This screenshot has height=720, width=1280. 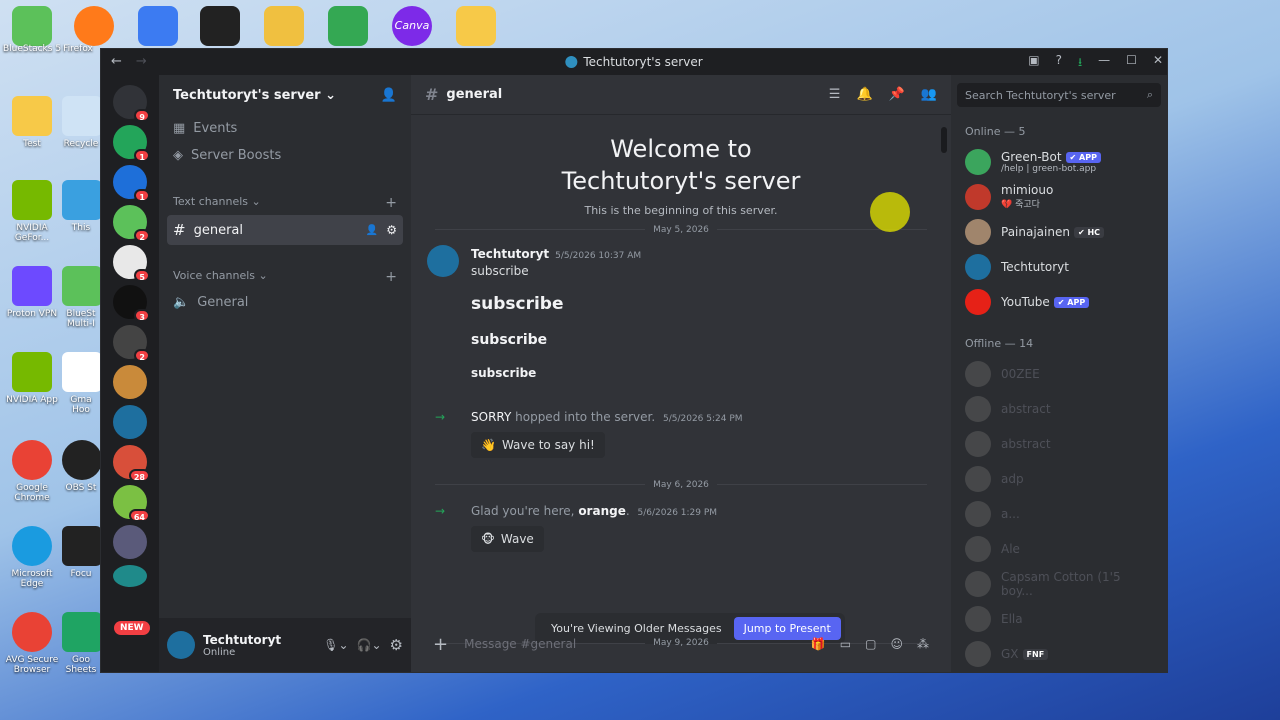 What do you see at coordinates (81, 206) in the screenshot?
I see `desktop-icon-this: This` at bounding box center [81, 206].